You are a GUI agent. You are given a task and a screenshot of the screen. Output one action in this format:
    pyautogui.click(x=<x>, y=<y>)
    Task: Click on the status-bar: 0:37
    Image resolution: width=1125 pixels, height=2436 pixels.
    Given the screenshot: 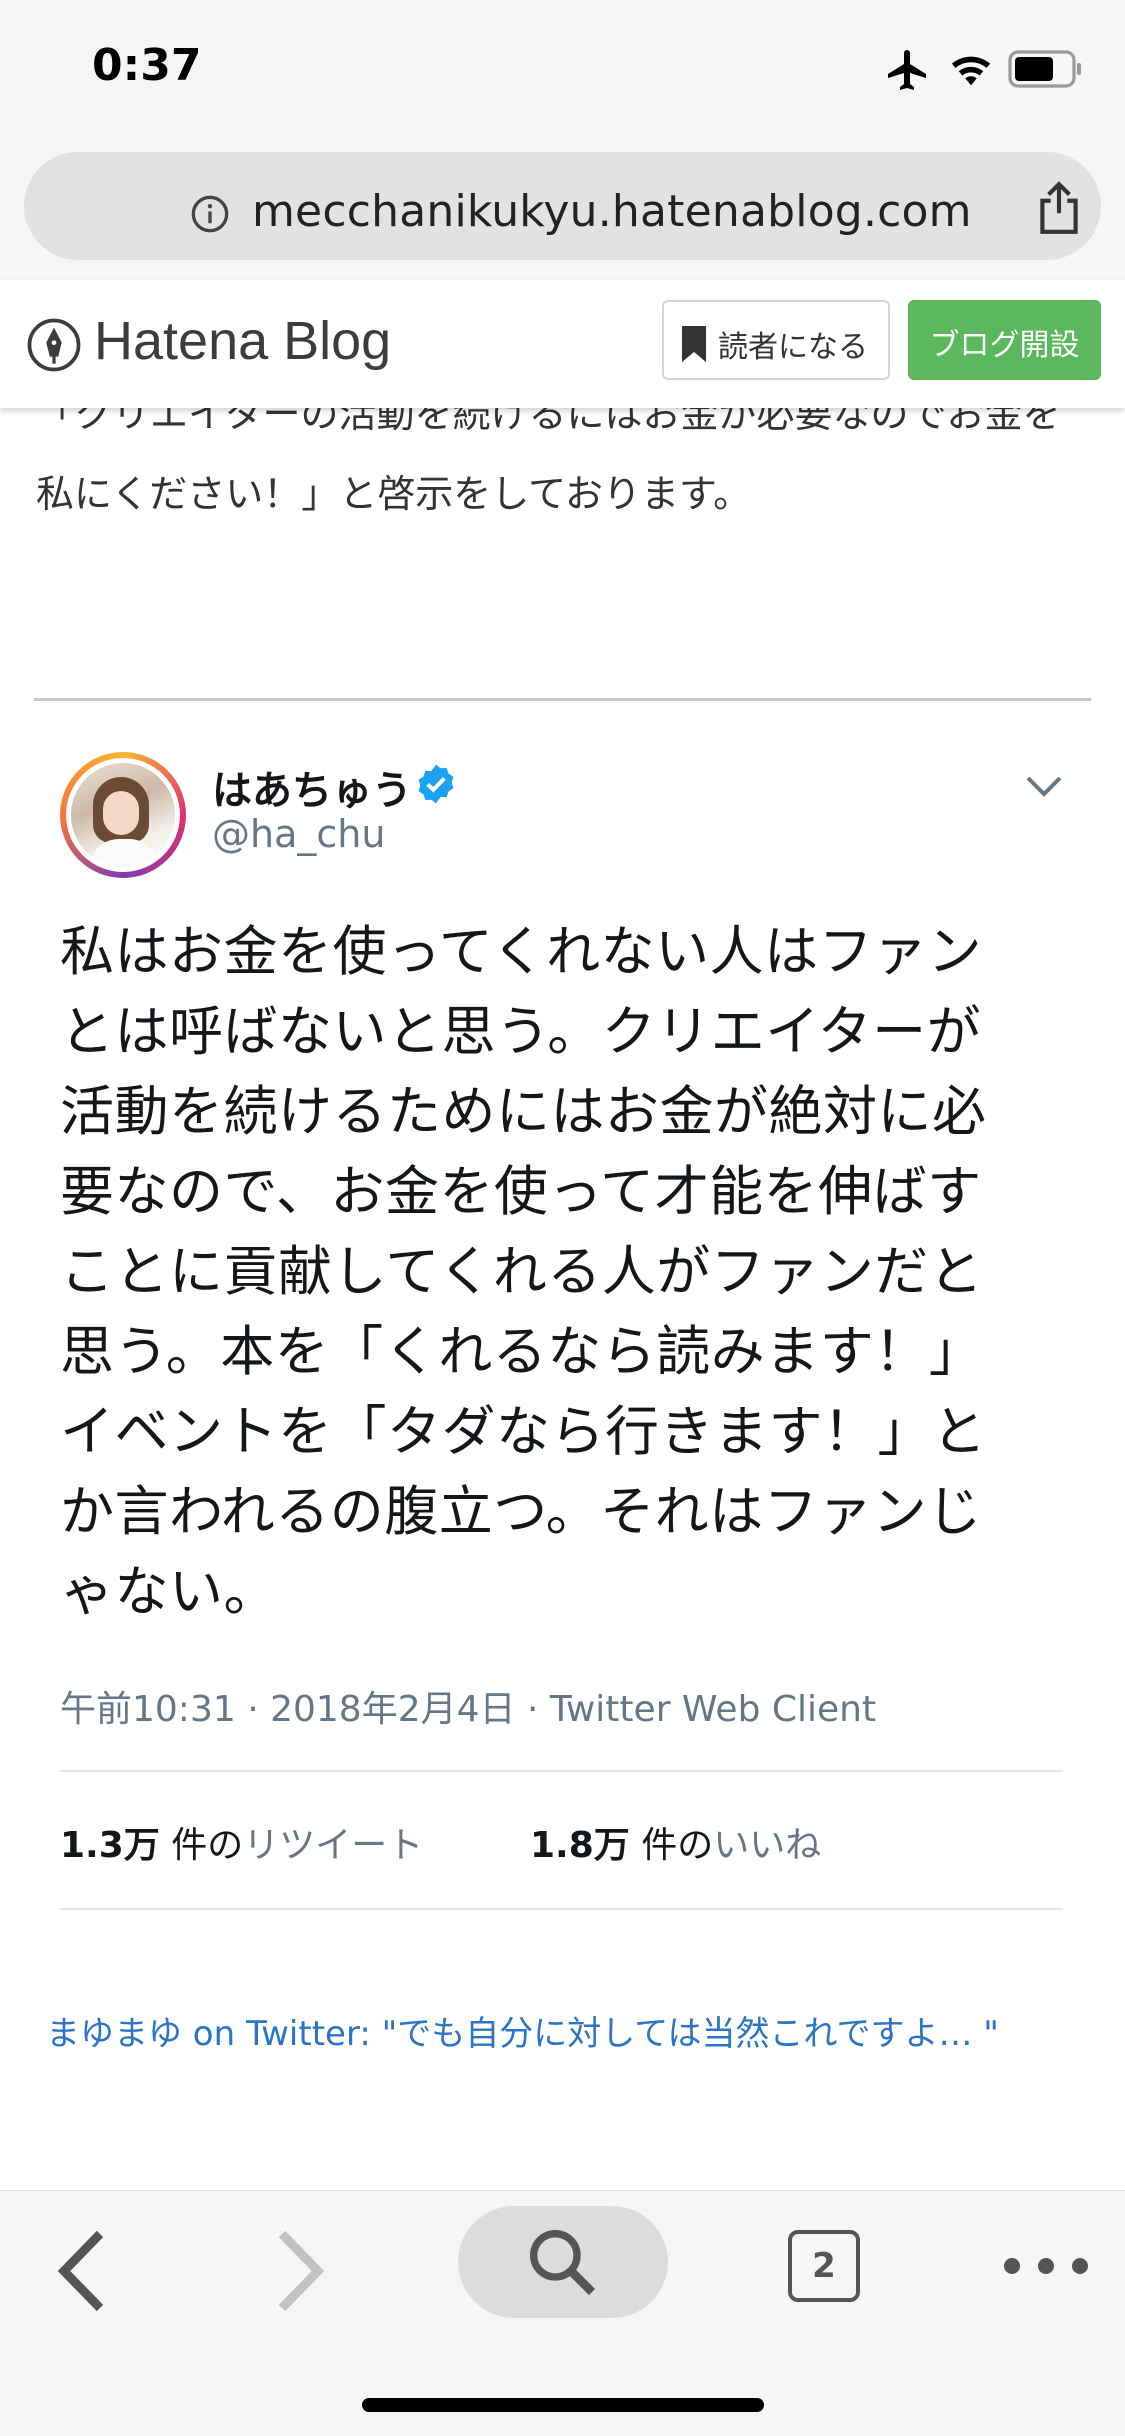 What is the action you would take?
    pyautogui.click(x=562, y=70)
    